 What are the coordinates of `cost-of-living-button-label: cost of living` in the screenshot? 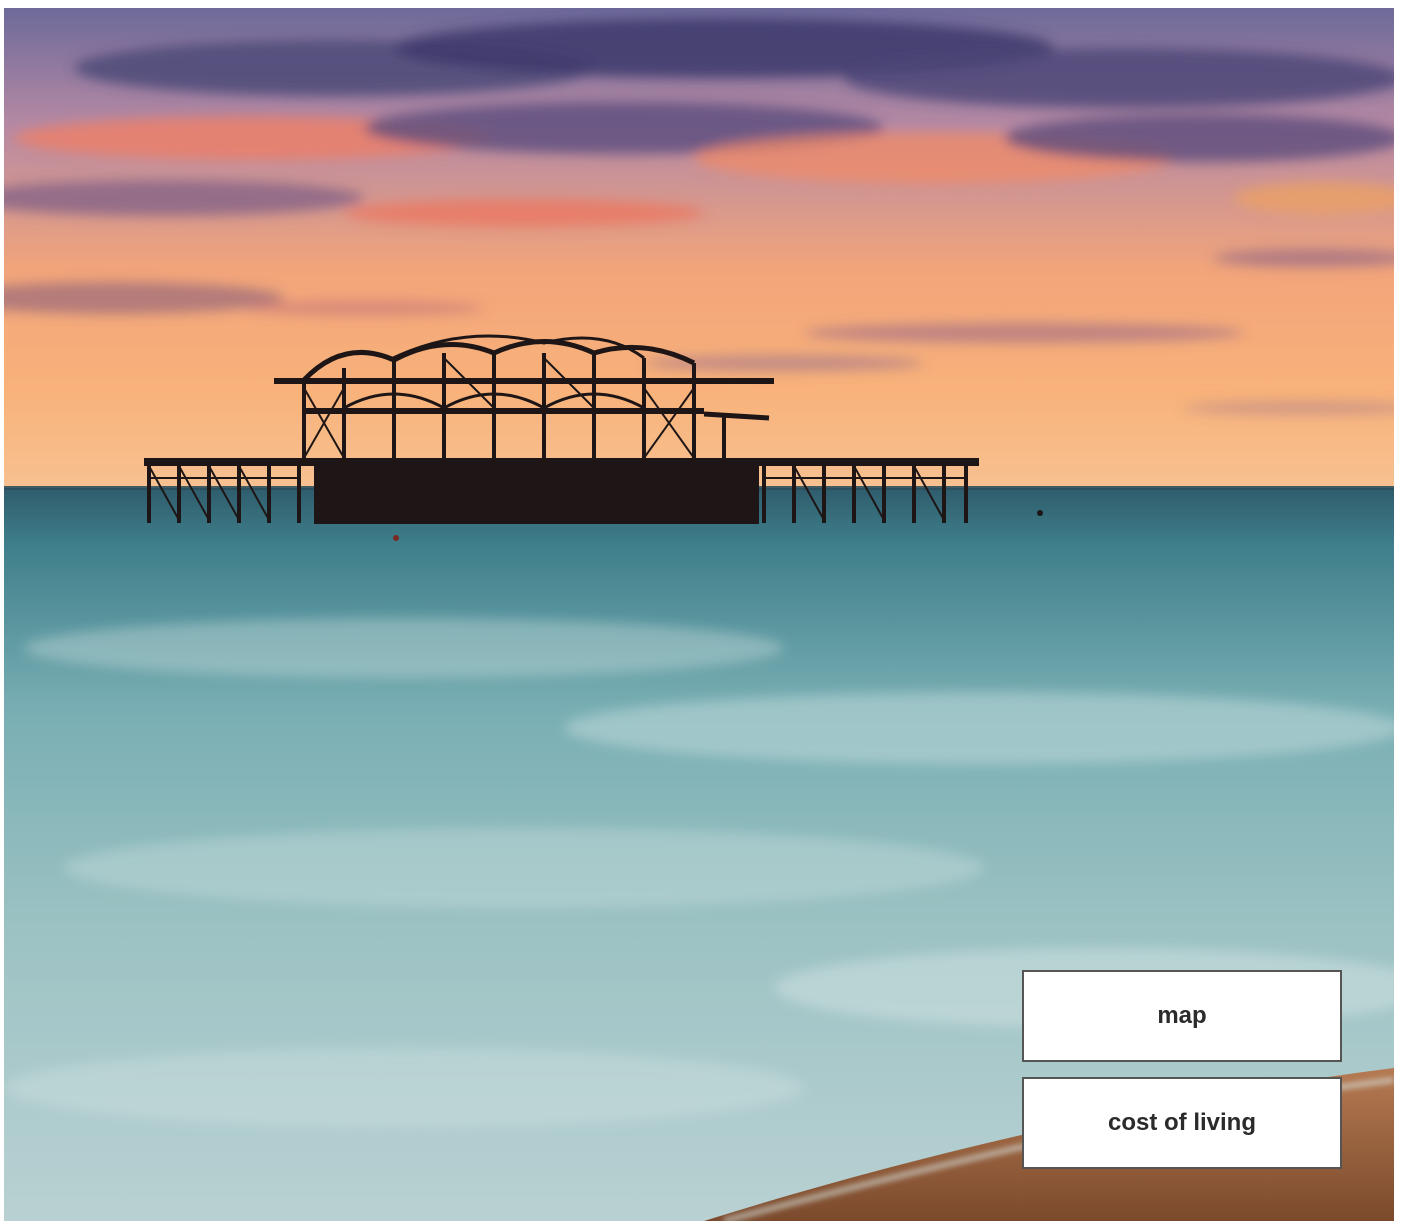 It's located at (1181, 1122).